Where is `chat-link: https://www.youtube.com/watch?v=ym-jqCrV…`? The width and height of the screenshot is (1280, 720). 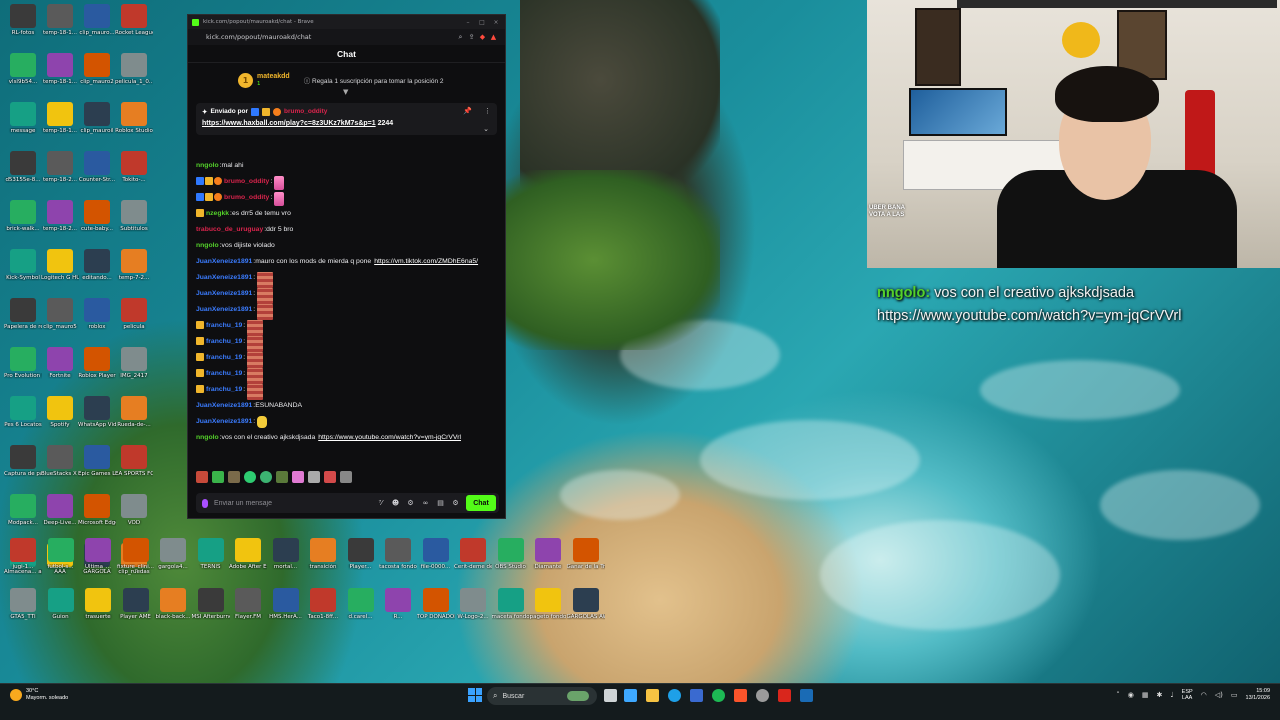
chat-link: https://www.youtube.com/watch?v=ym-jqCrV… is located at coordinates (389, 437).